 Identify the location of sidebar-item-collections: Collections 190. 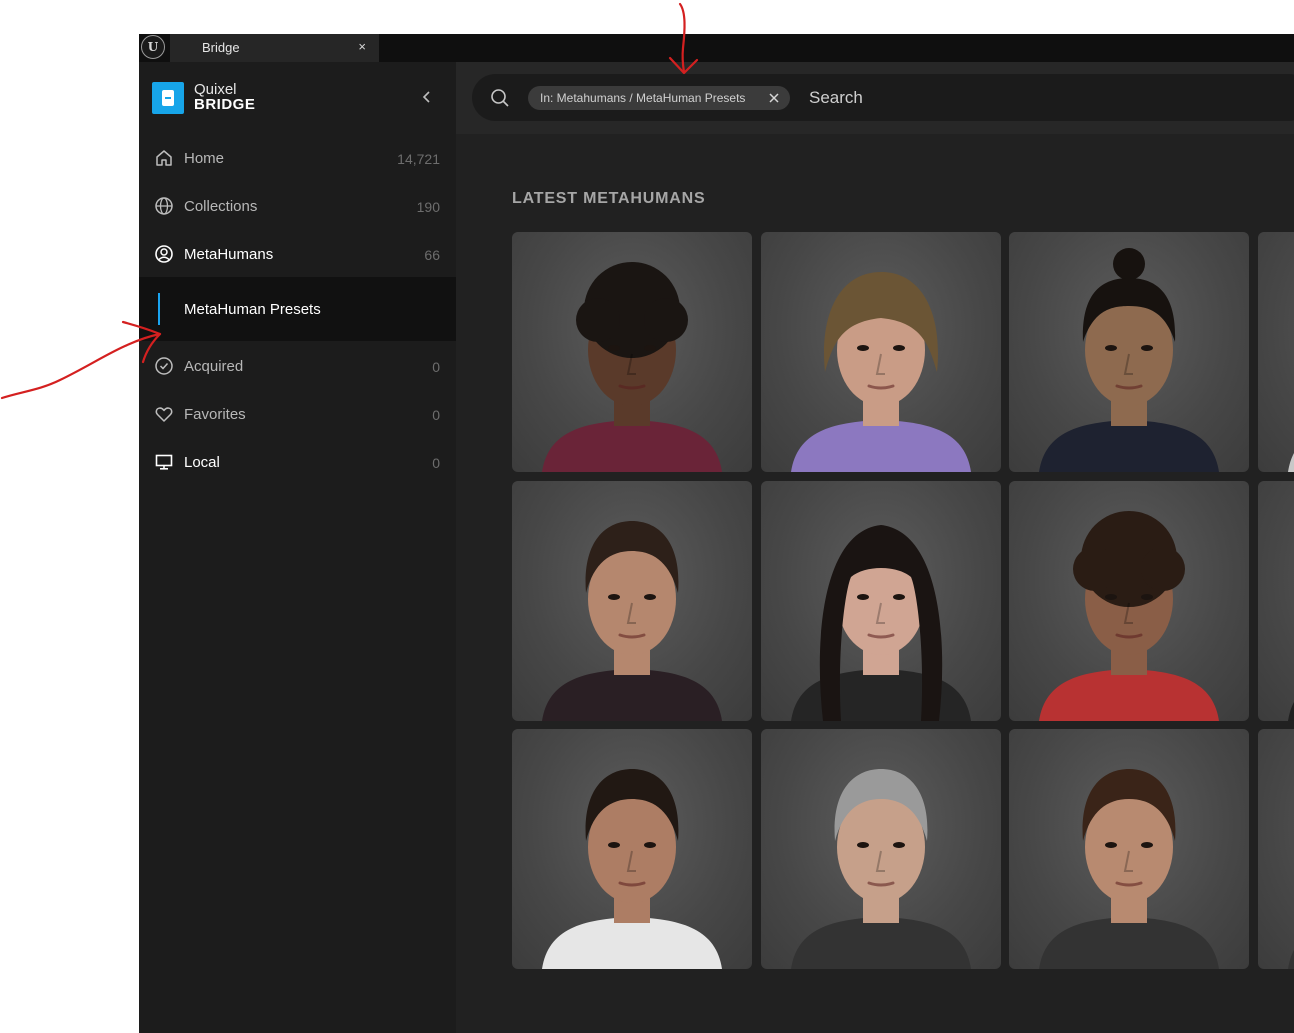
(297, 206).